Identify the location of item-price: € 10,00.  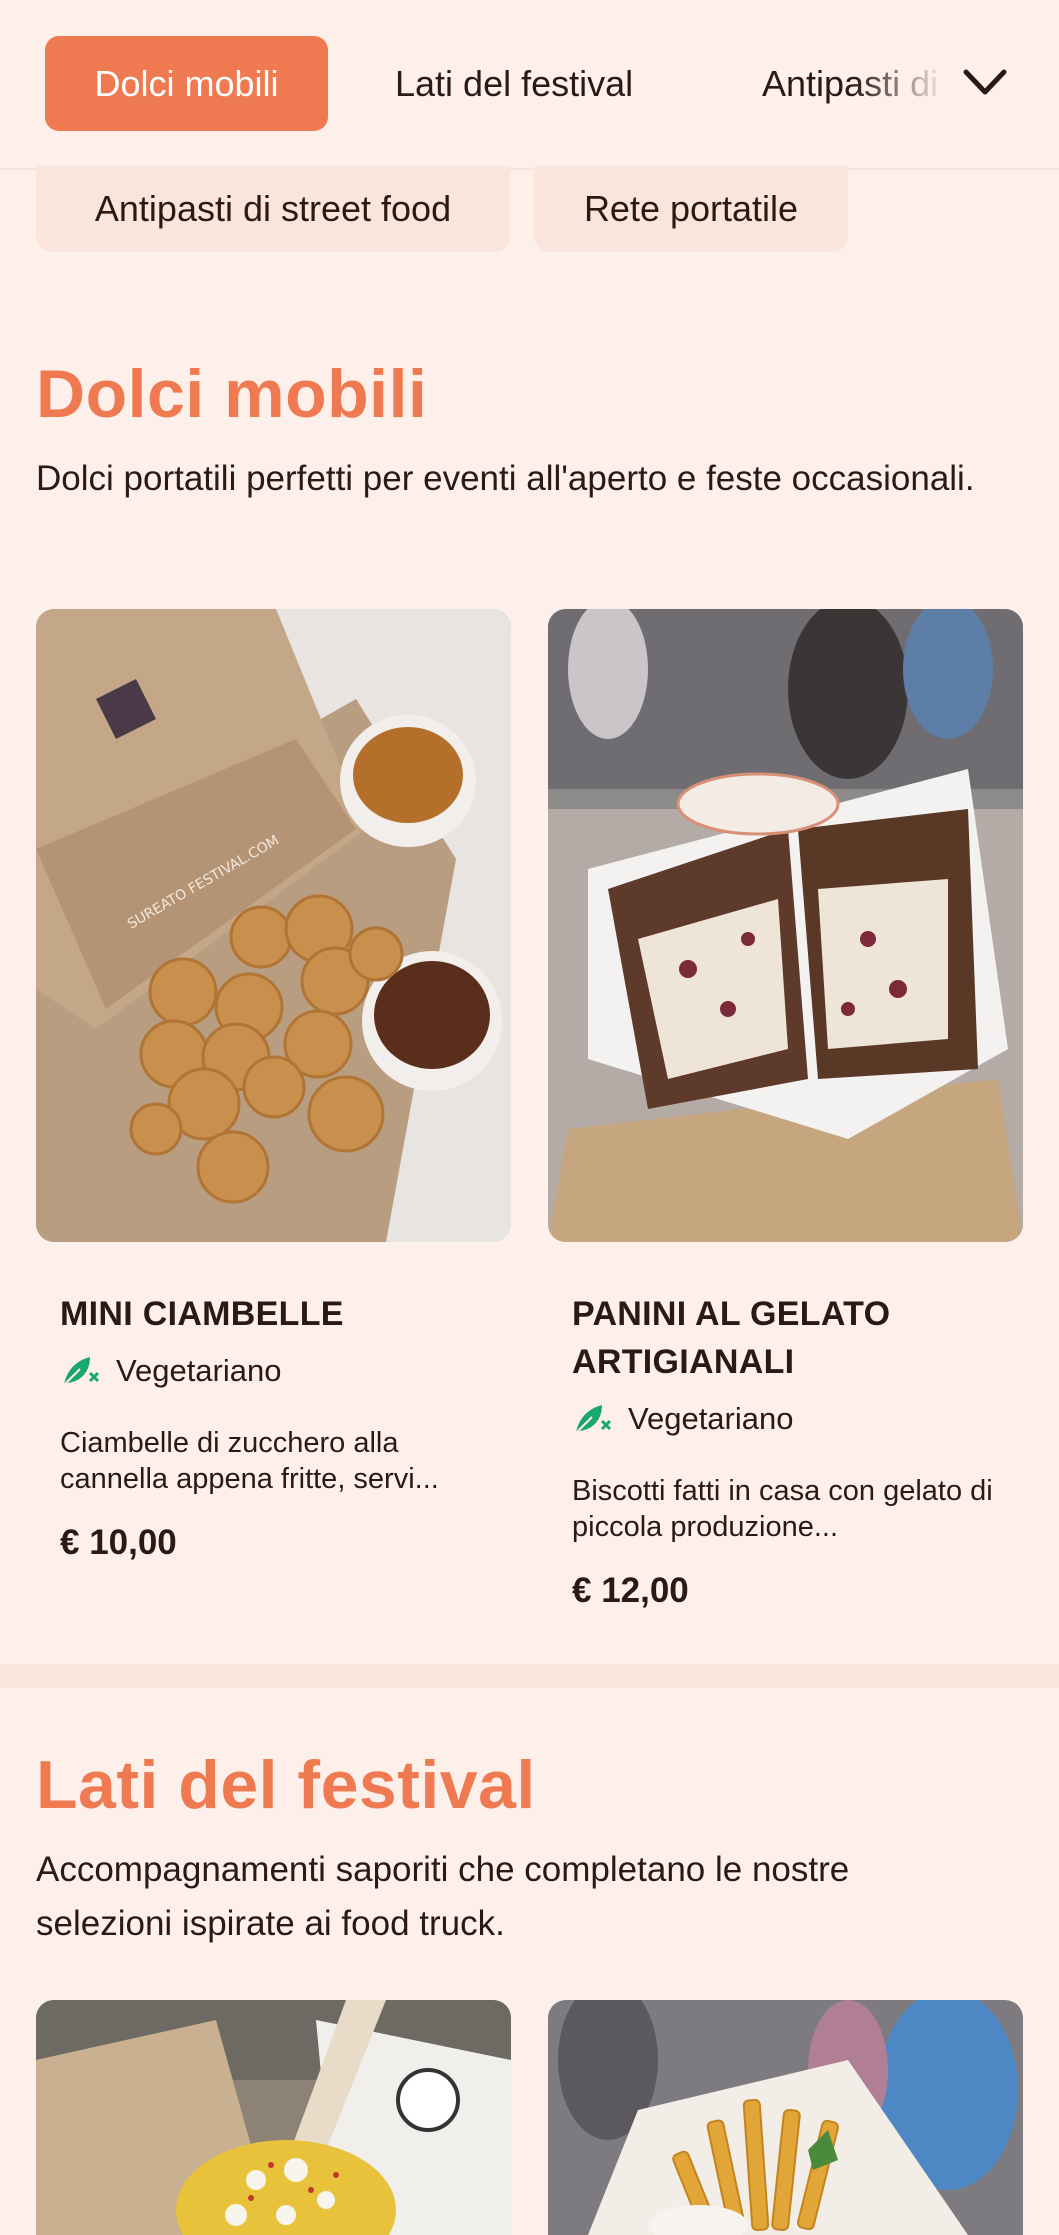
(118, 1542).